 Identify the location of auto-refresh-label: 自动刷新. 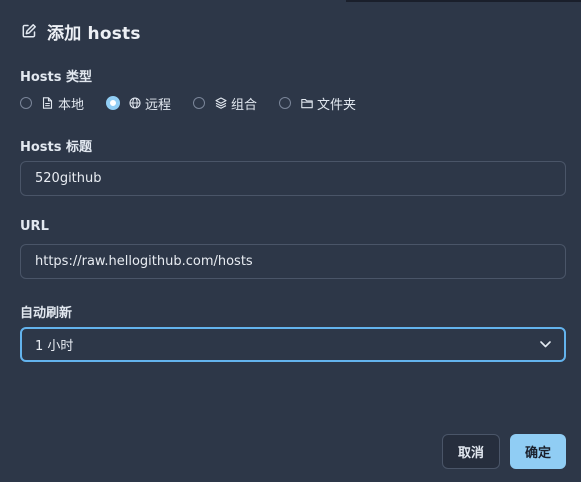
(46, 313).